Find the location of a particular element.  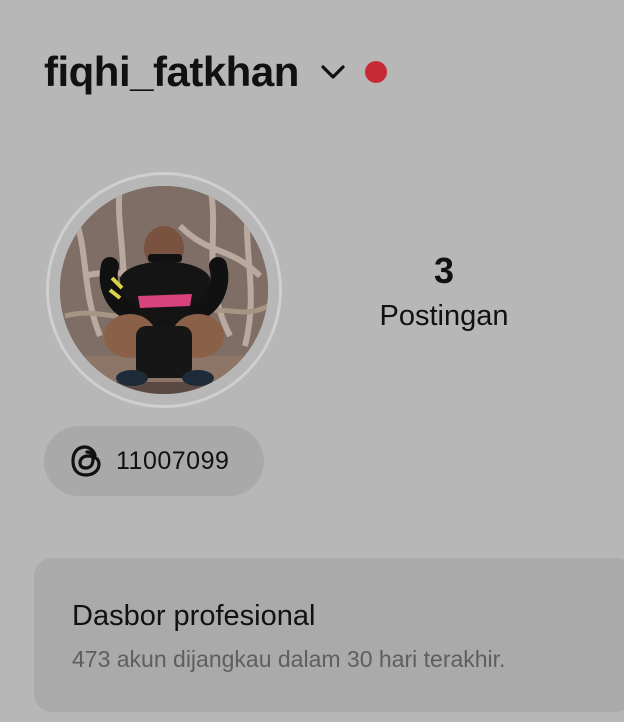

posts-stat: 3 Postingan is located at coordinates (444, 293).